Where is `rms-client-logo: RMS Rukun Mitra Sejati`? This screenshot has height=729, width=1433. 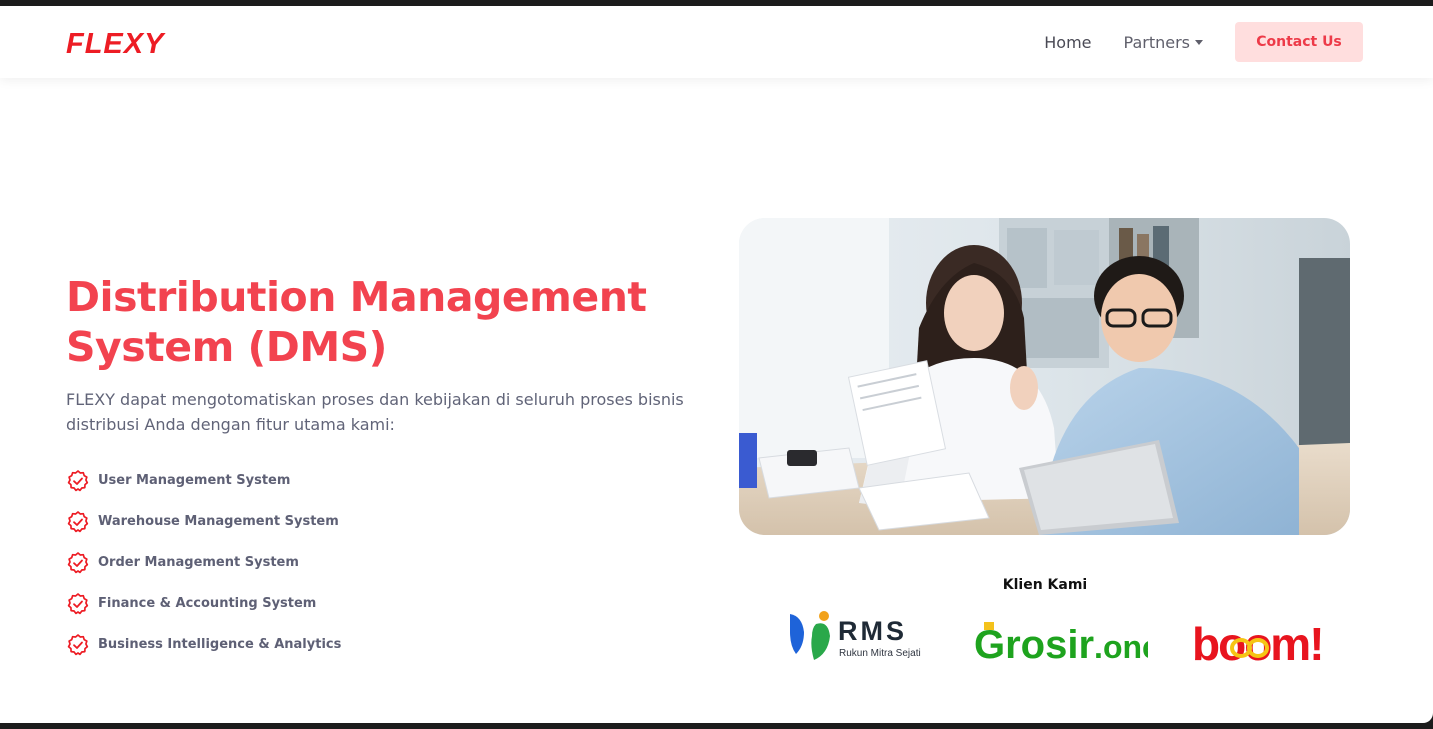 rms-client-logo: RMS Rukun Mitra Sejati is located at coordinates (855, 635).